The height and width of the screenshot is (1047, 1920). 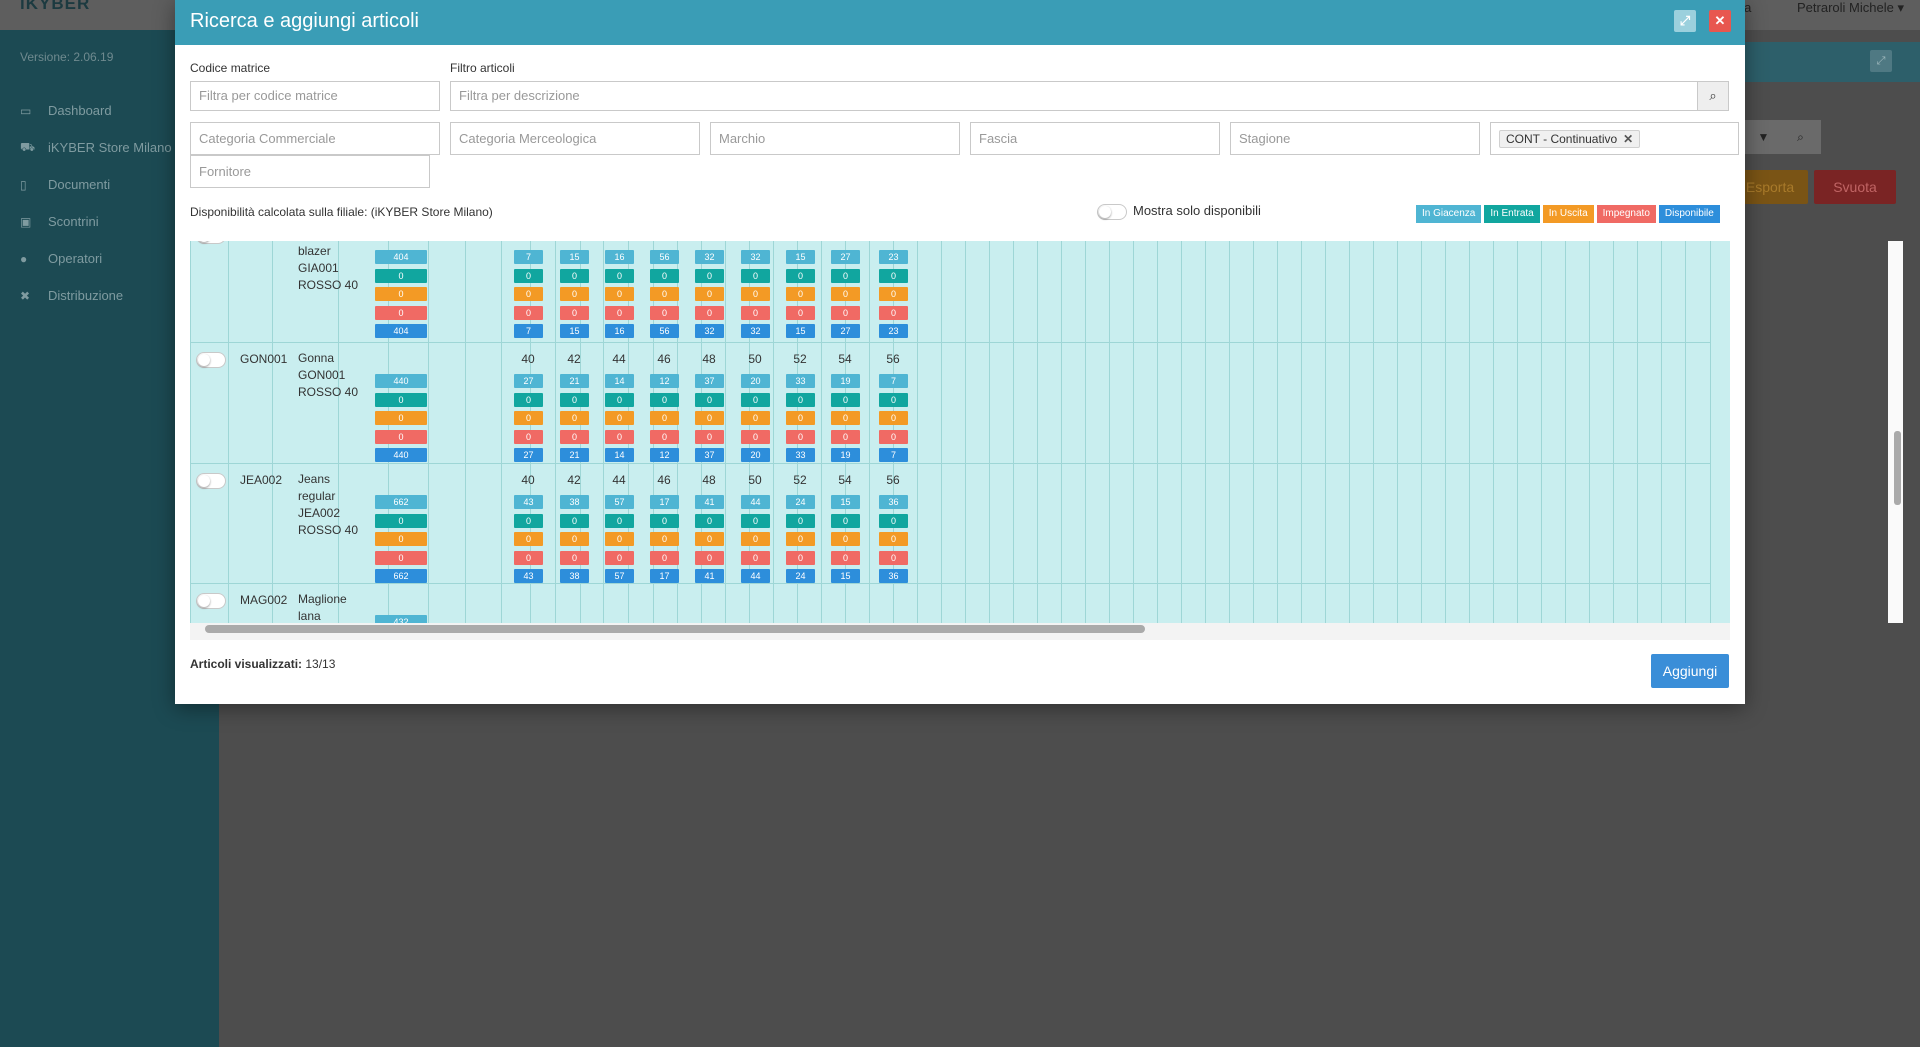 I want to click on size-giacenza-badge: 23, so click(x=893, y=257).